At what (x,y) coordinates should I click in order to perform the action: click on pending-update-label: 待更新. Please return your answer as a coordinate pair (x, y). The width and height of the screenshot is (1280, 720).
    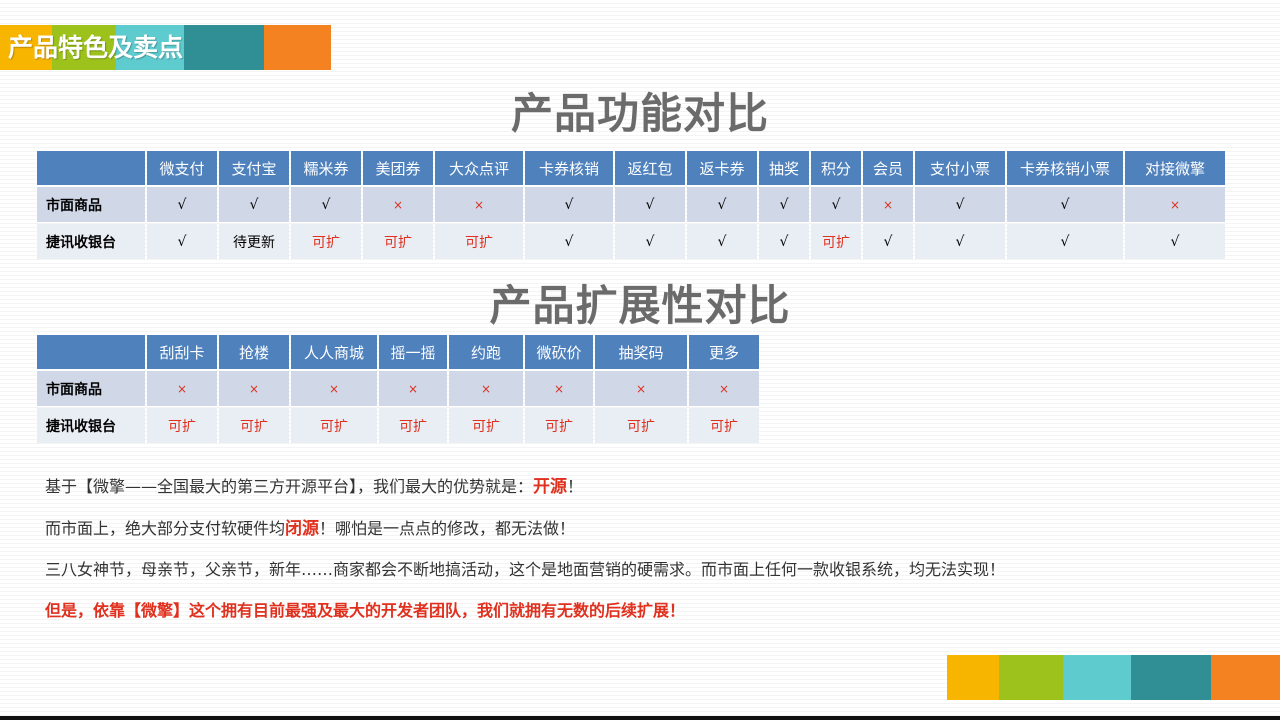
    Looking at the image, I should click on (254, 242).